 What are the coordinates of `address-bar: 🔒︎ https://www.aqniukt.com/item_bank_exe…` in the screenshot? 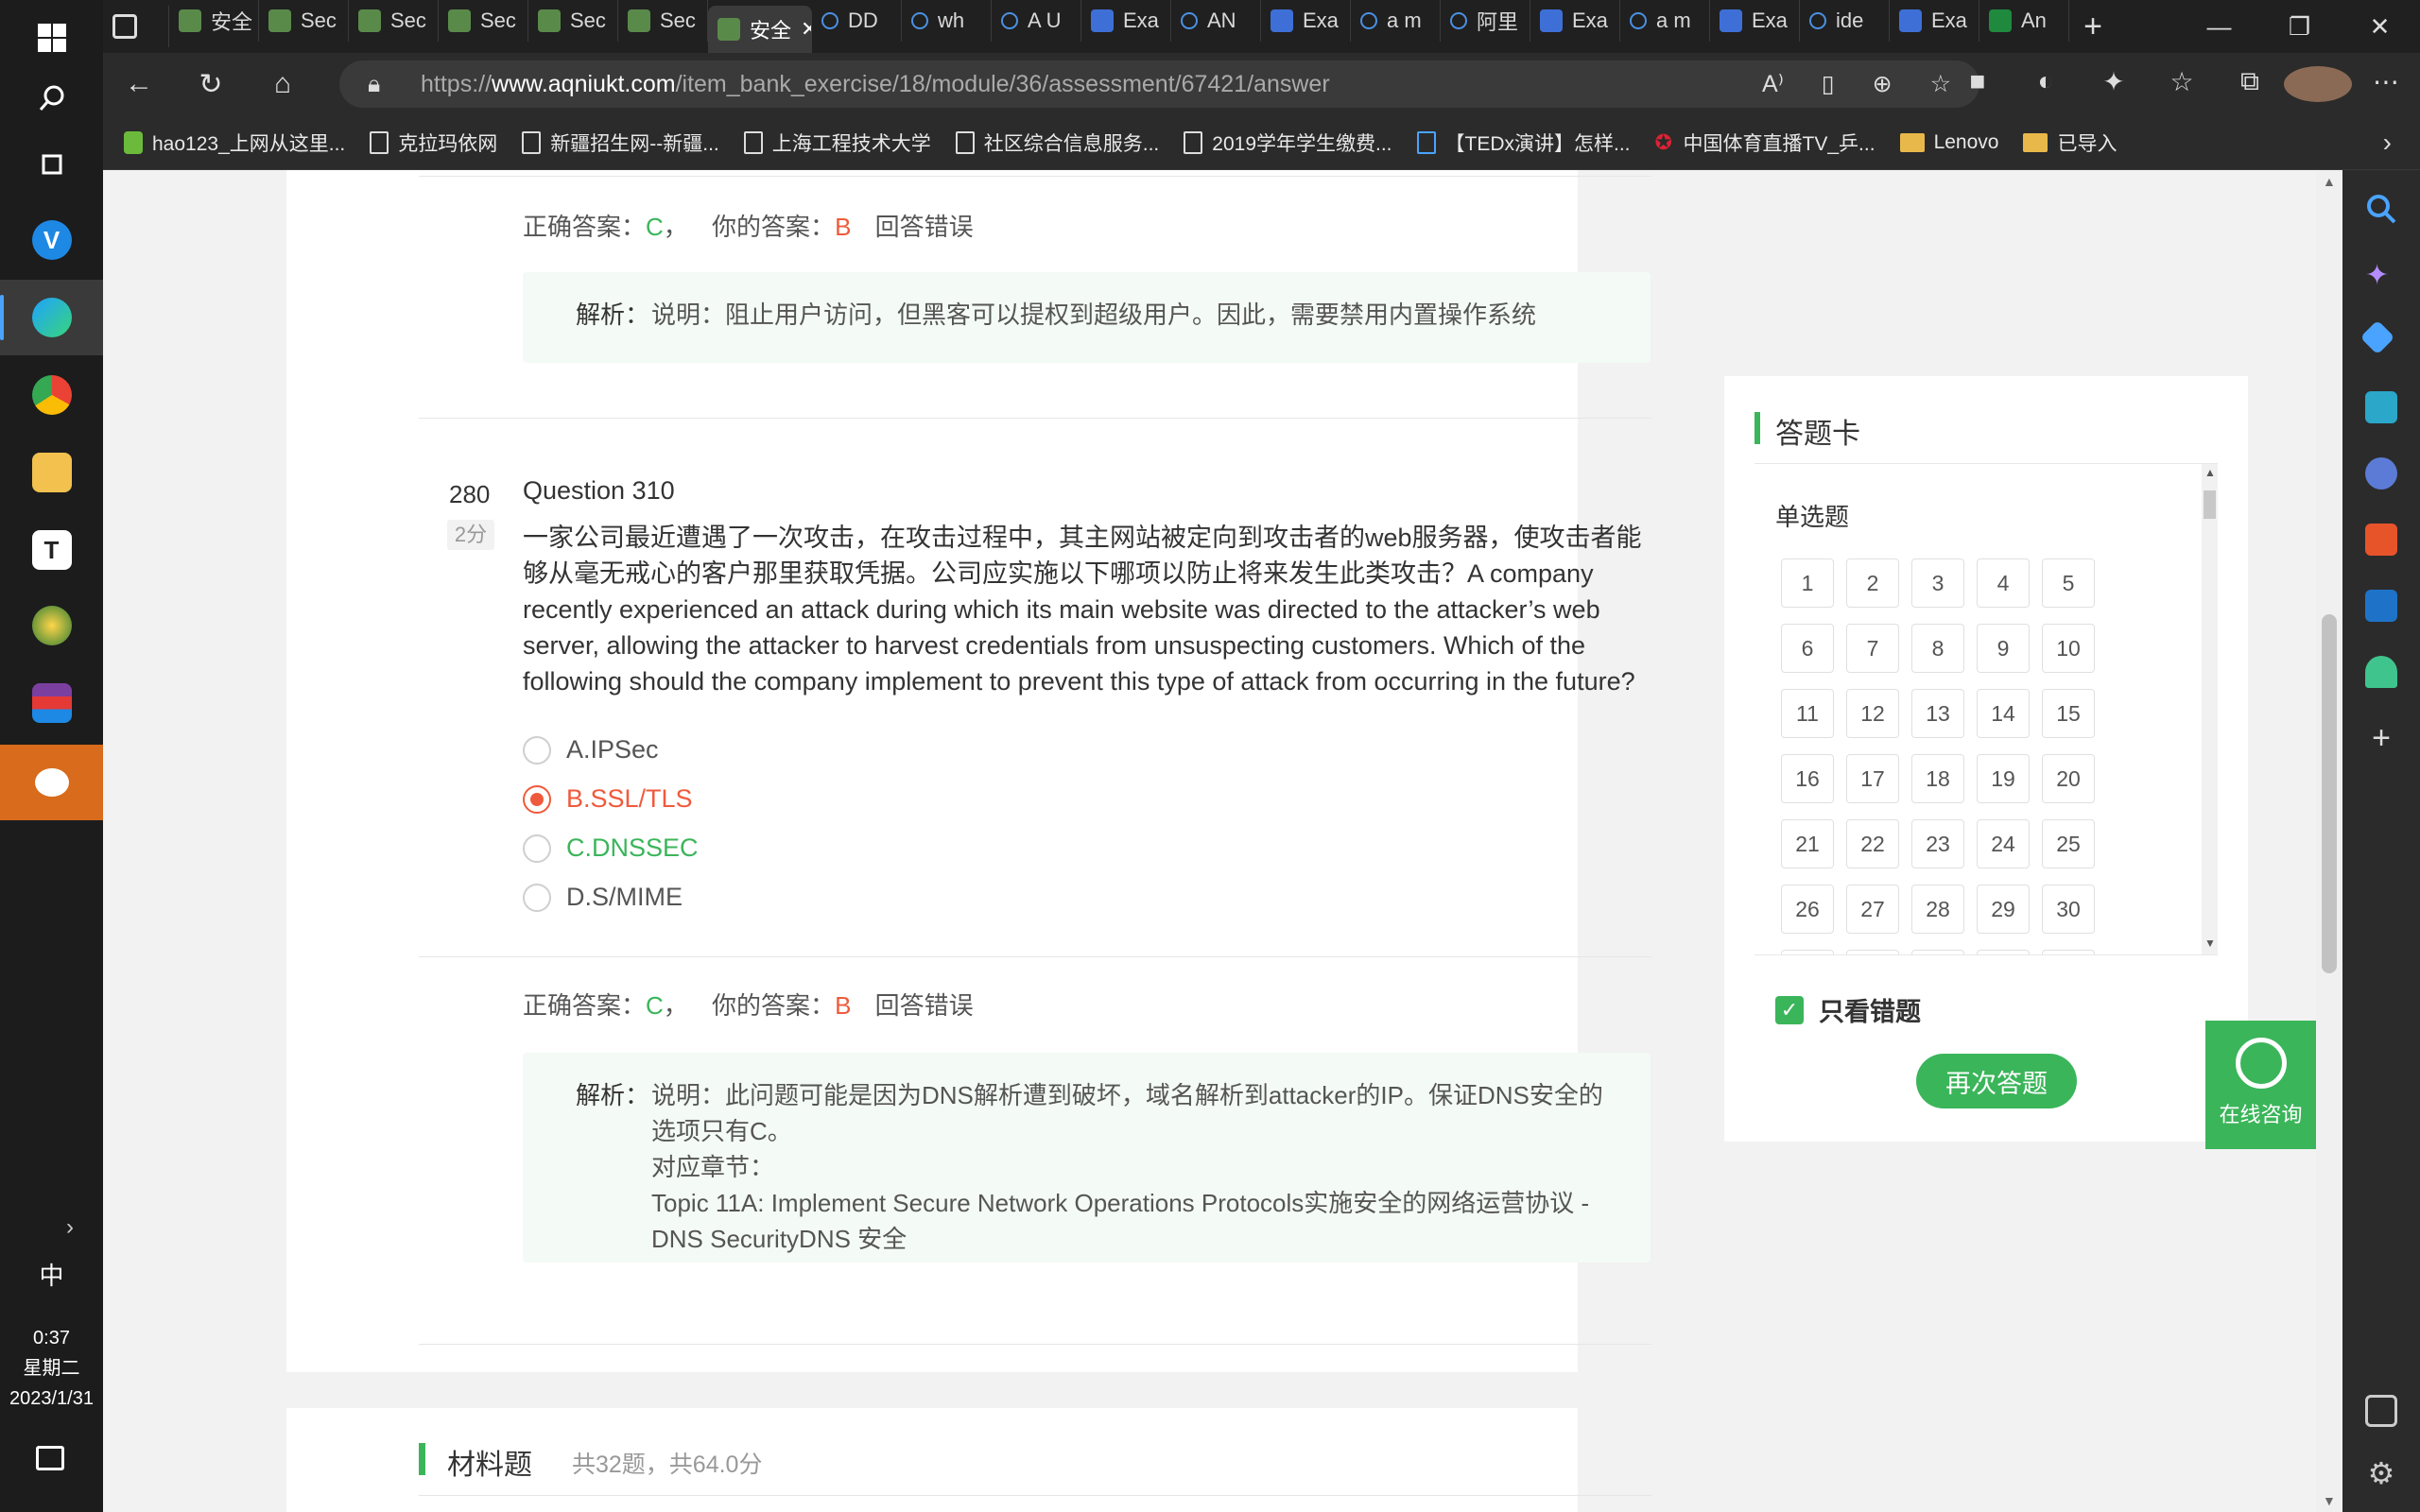 It's located at (1159, 84).